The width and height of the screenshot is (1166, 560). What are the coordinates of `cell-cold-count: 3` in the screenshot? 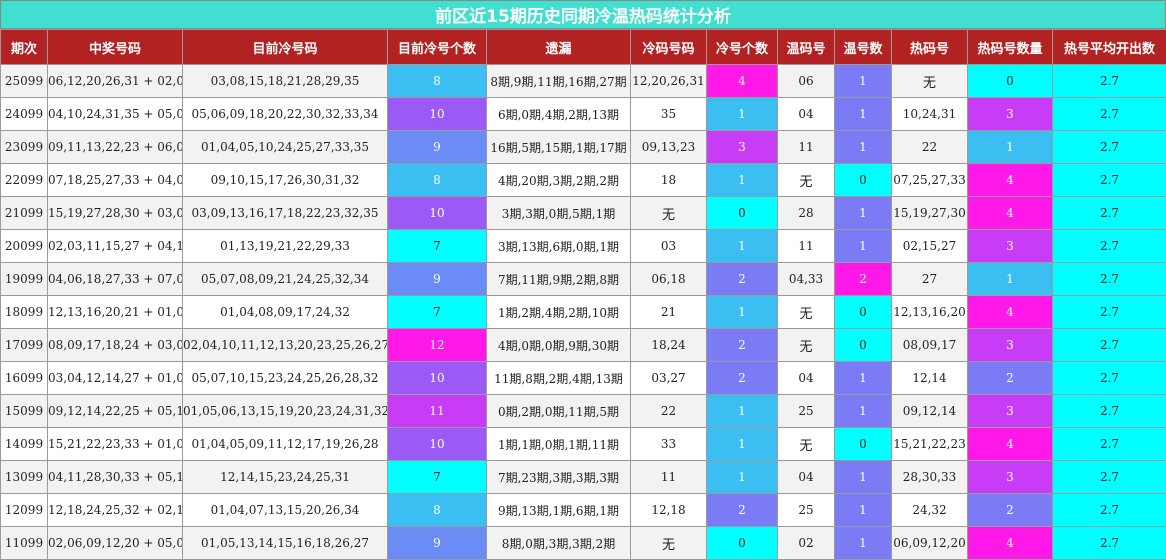 It's located at (742, 147).